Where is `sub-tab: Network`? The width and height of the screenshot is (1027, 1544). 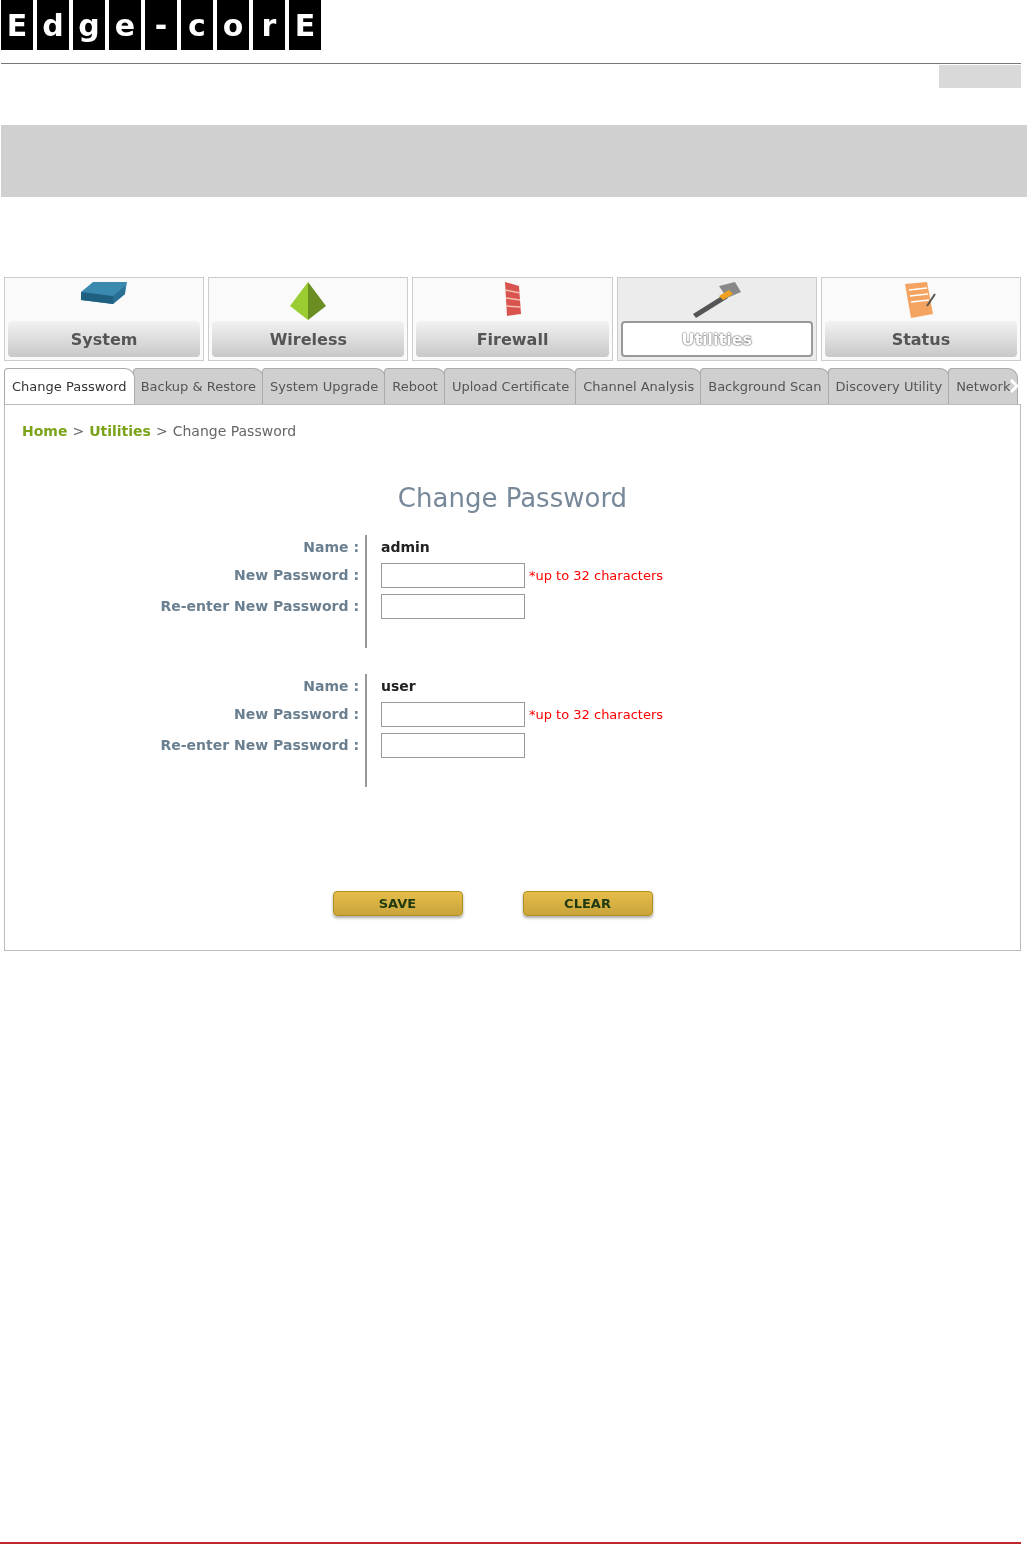 sub-tab: Network is located at coordinates (983, 386).